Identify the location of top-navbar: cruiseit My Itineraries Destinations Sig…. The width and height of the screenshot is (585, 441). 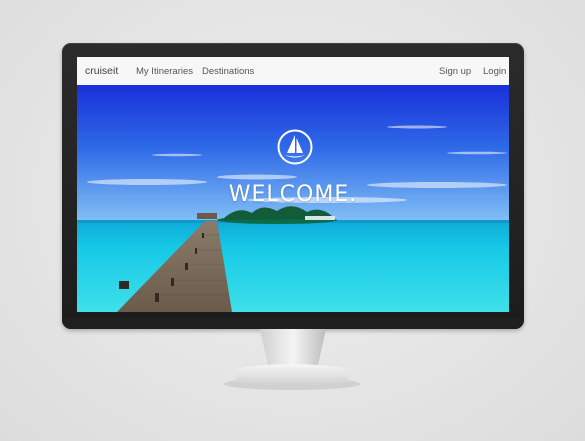
(293, 71).